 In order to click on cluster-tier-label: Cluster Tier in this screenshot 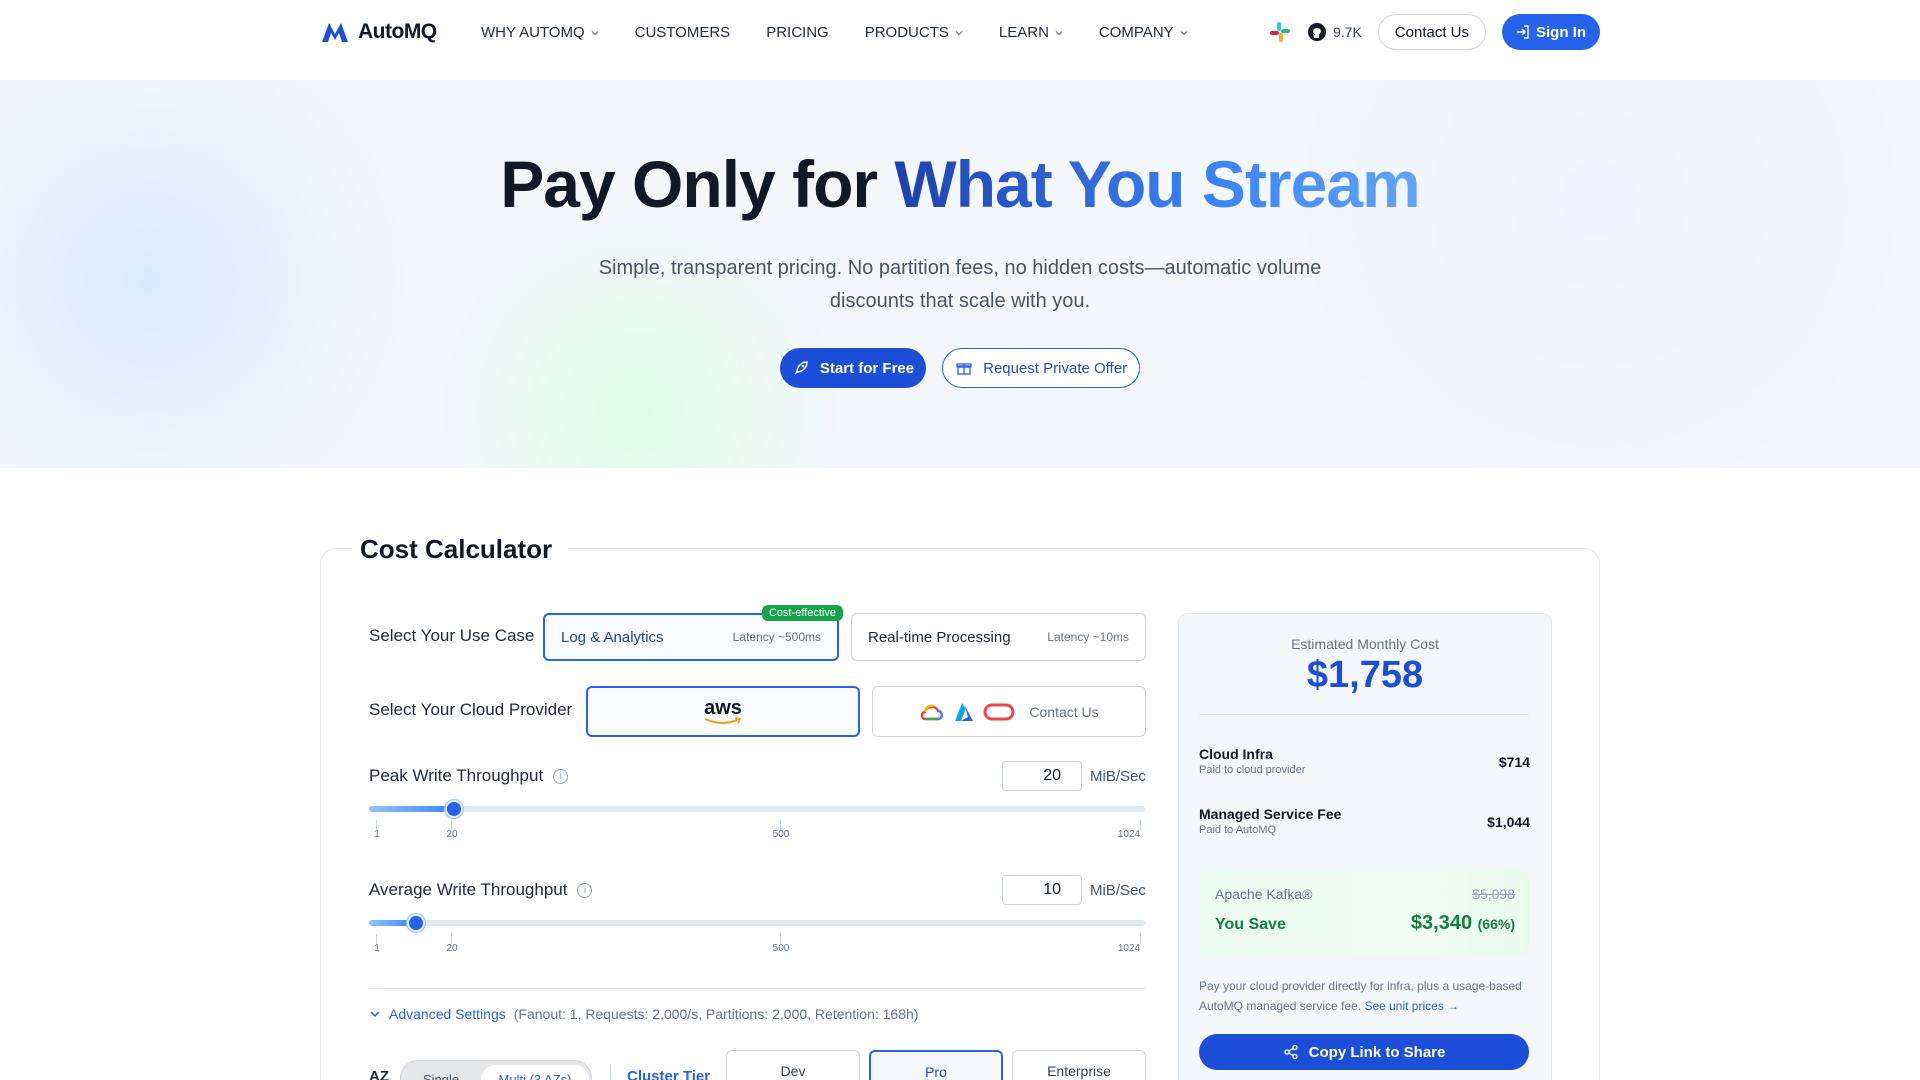, I will do `click(669, 1074)`.